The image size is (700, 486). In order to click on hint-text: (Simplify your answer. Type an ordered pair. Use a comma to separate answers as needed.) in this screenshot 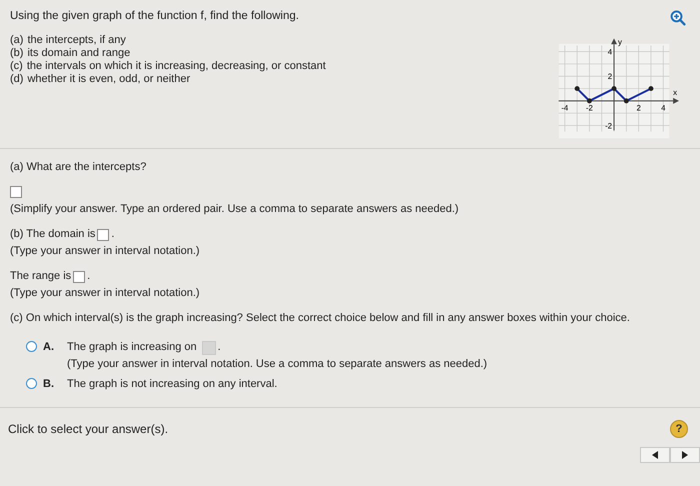, I will do `click(235, 209)`.